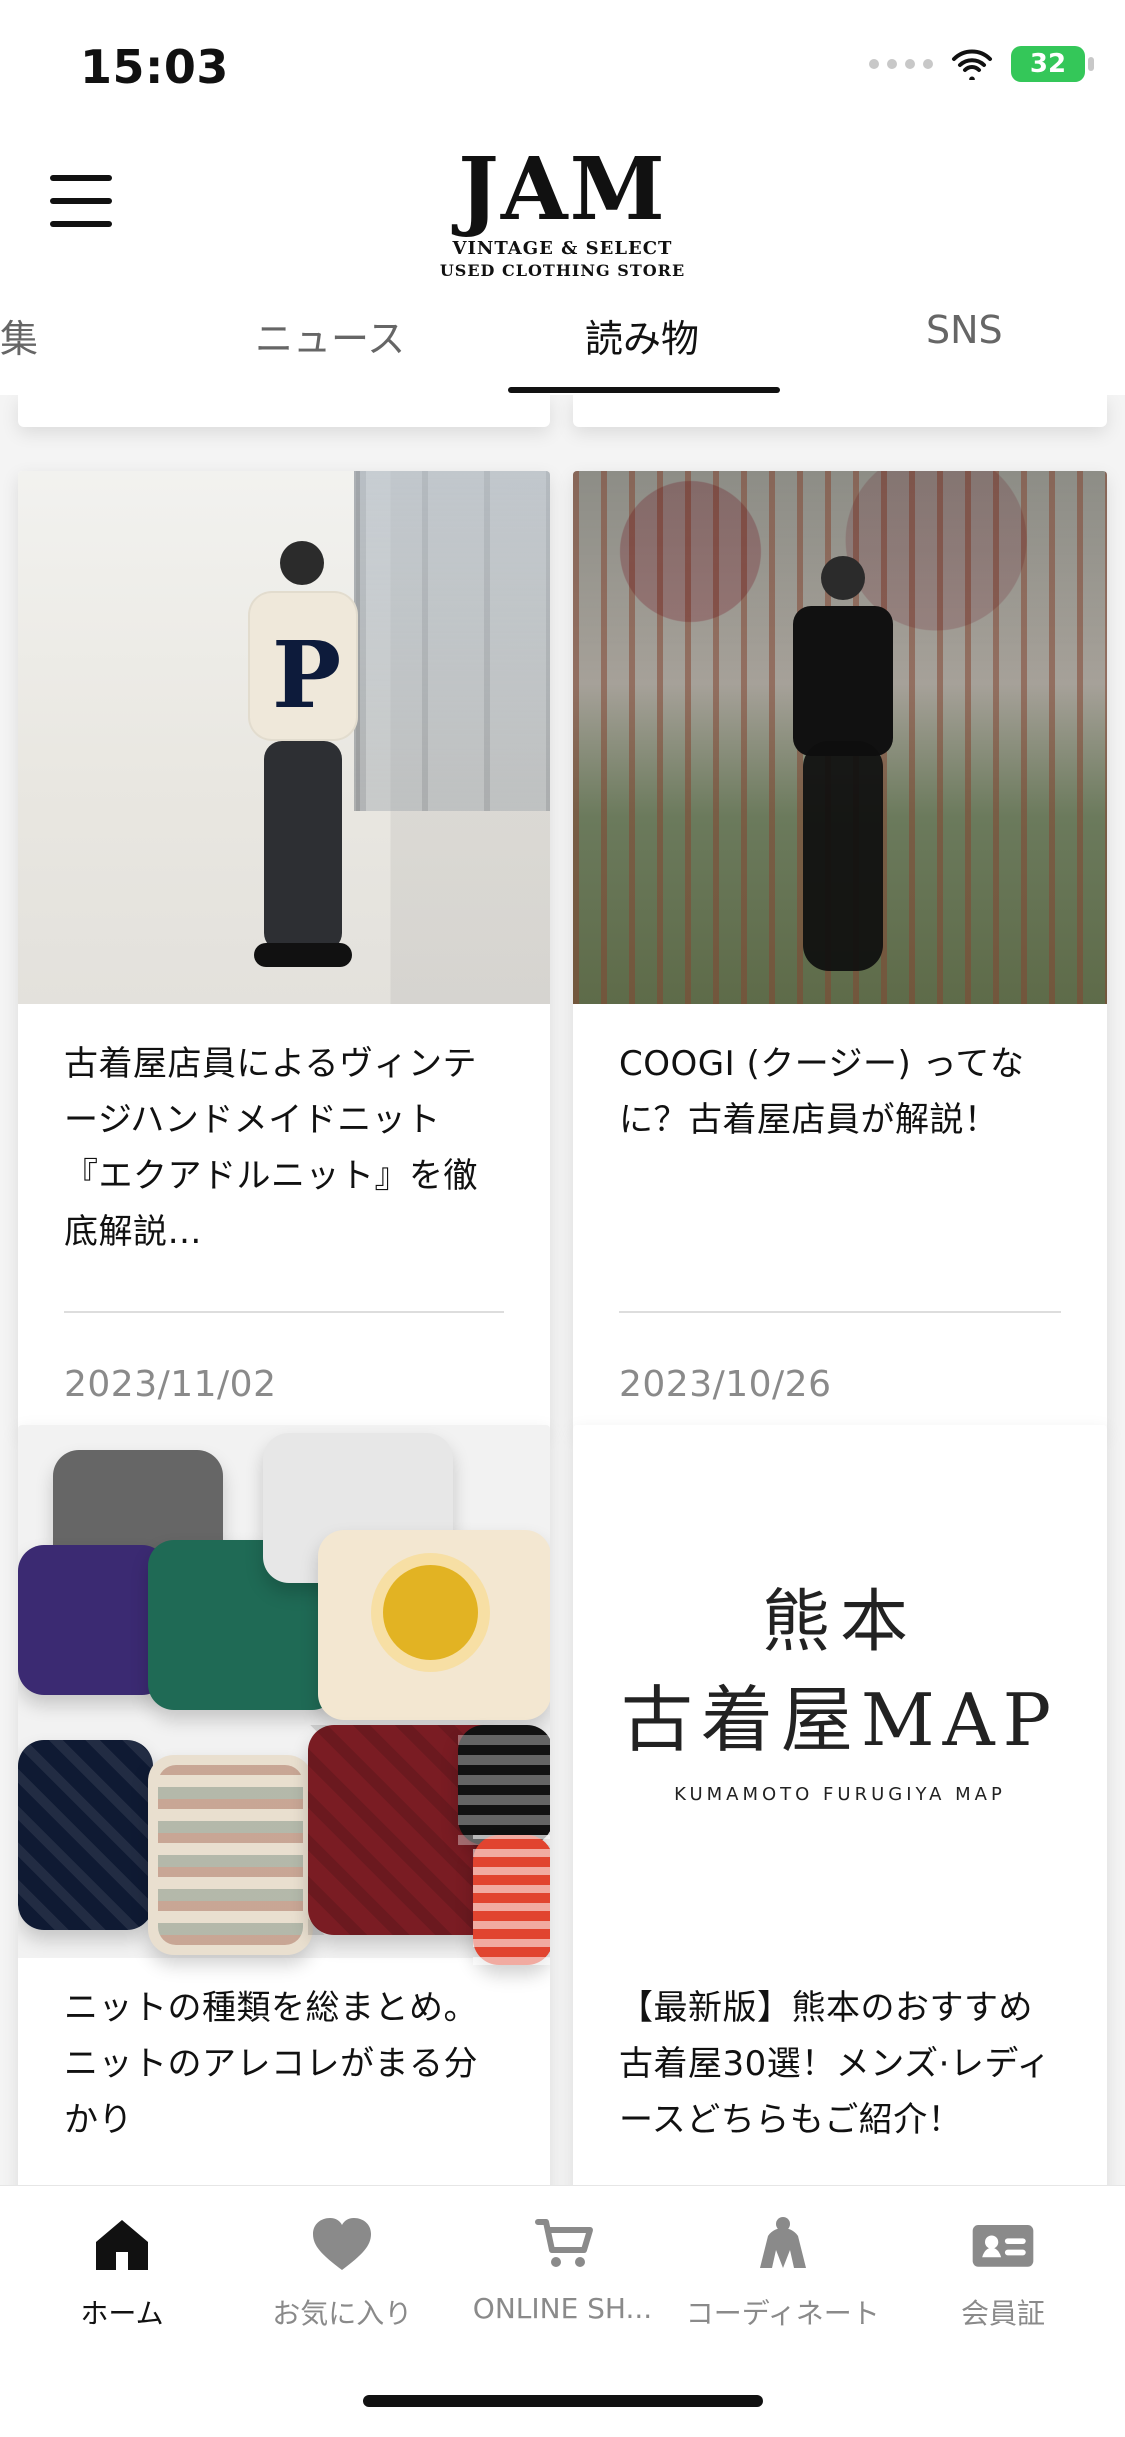 This screenshot has width=1125, height=2437. I want to click on article-card: ニットの種類を総まとめ。ニットのアレコレがまる分かり, so click(284, 1805).